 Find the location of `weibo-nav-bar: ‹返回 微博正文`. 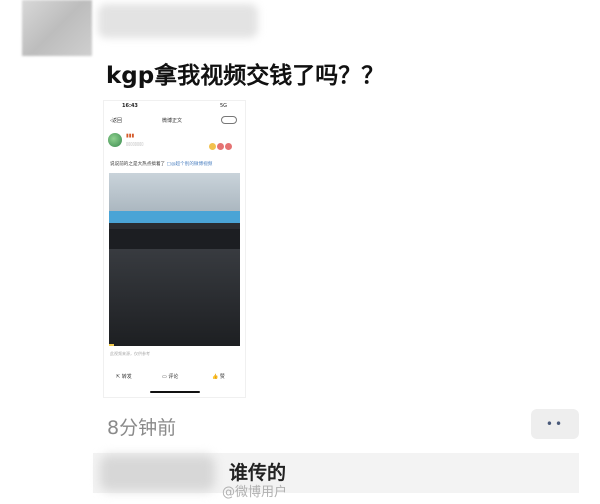

weibo-nav-bar: ‹返回 微博正文 is located at coordinates (174, 121).